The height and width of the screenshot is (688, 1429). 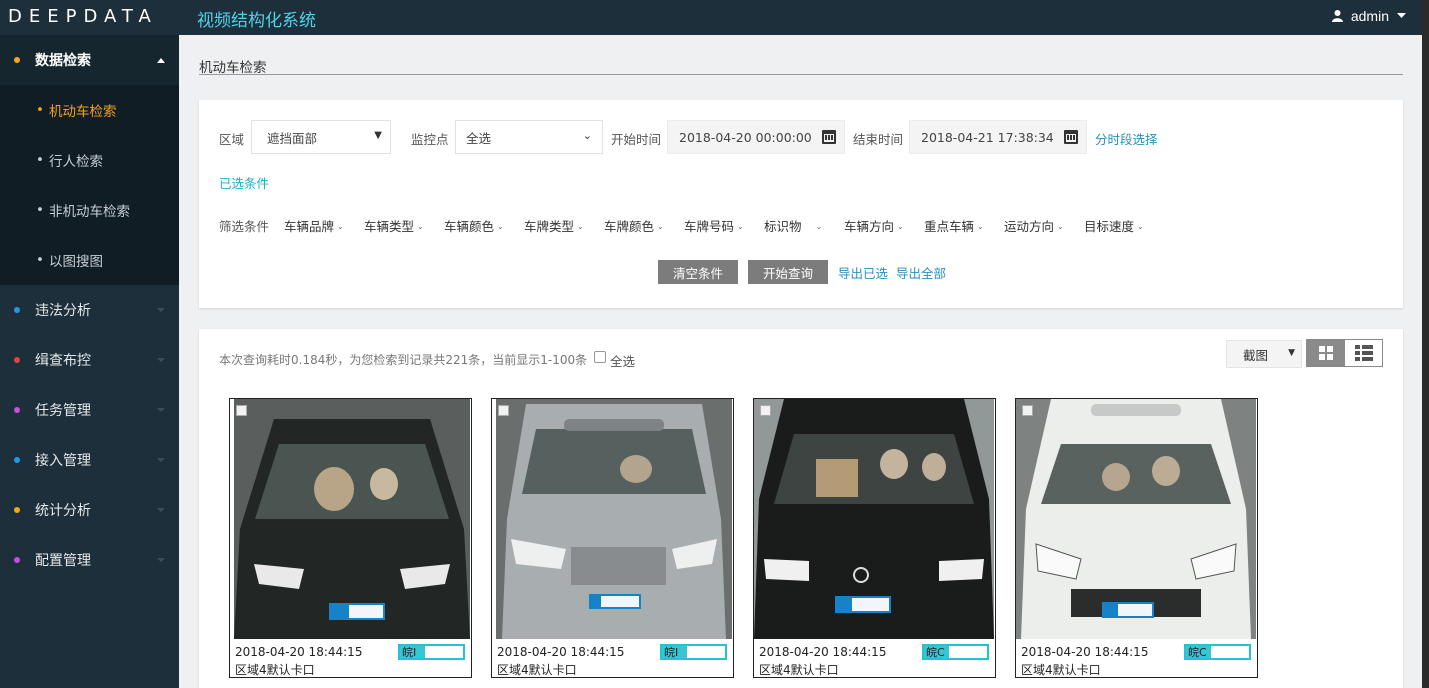 I want to click on sidebar-item-statistics: 统计分析, so click(x=89, y=510).